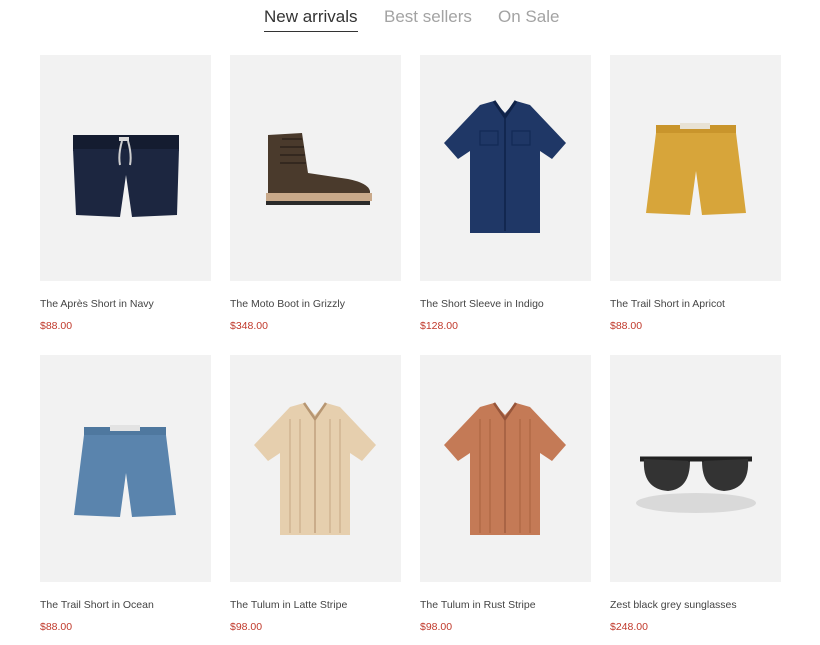  I want to click on product-card: The Short Sleeve in Indigo $128.00, so click(505, 193).